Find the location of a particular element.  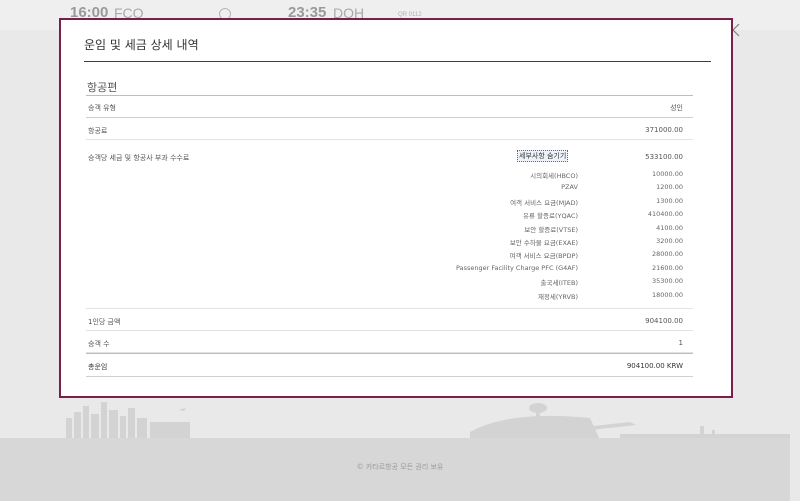

tax-item-amount: 21600.00 is located at coordinates (667, 267).